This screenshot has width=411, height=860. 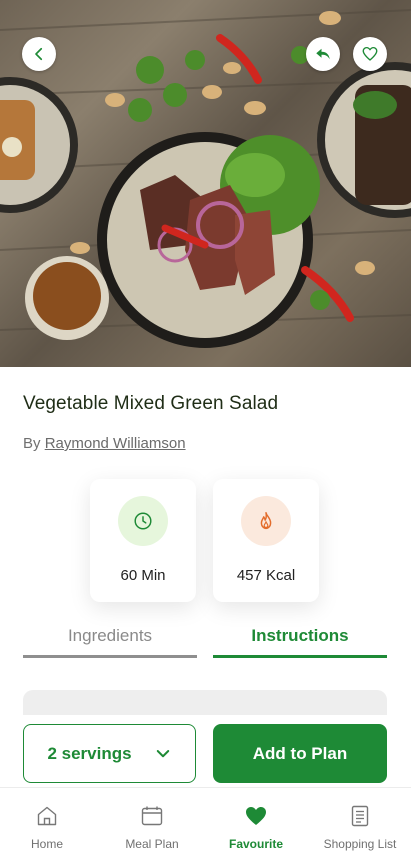 I want to click on calendar-icon, so click(x=152, y=816).